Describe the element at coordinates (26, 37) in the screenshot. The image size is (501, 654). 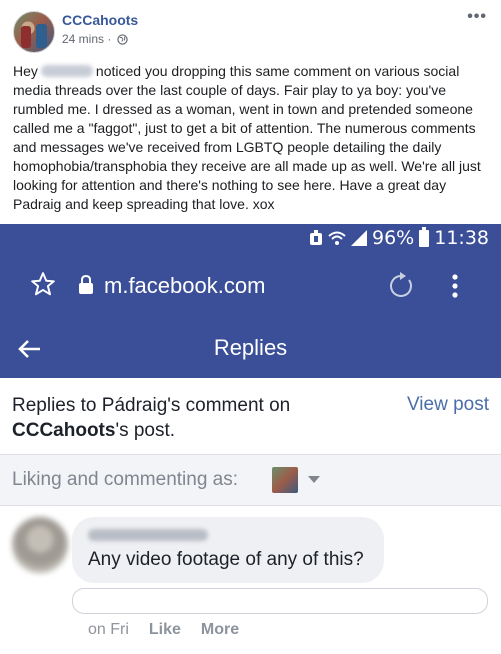
I see `avatar-figure-left` at that location.